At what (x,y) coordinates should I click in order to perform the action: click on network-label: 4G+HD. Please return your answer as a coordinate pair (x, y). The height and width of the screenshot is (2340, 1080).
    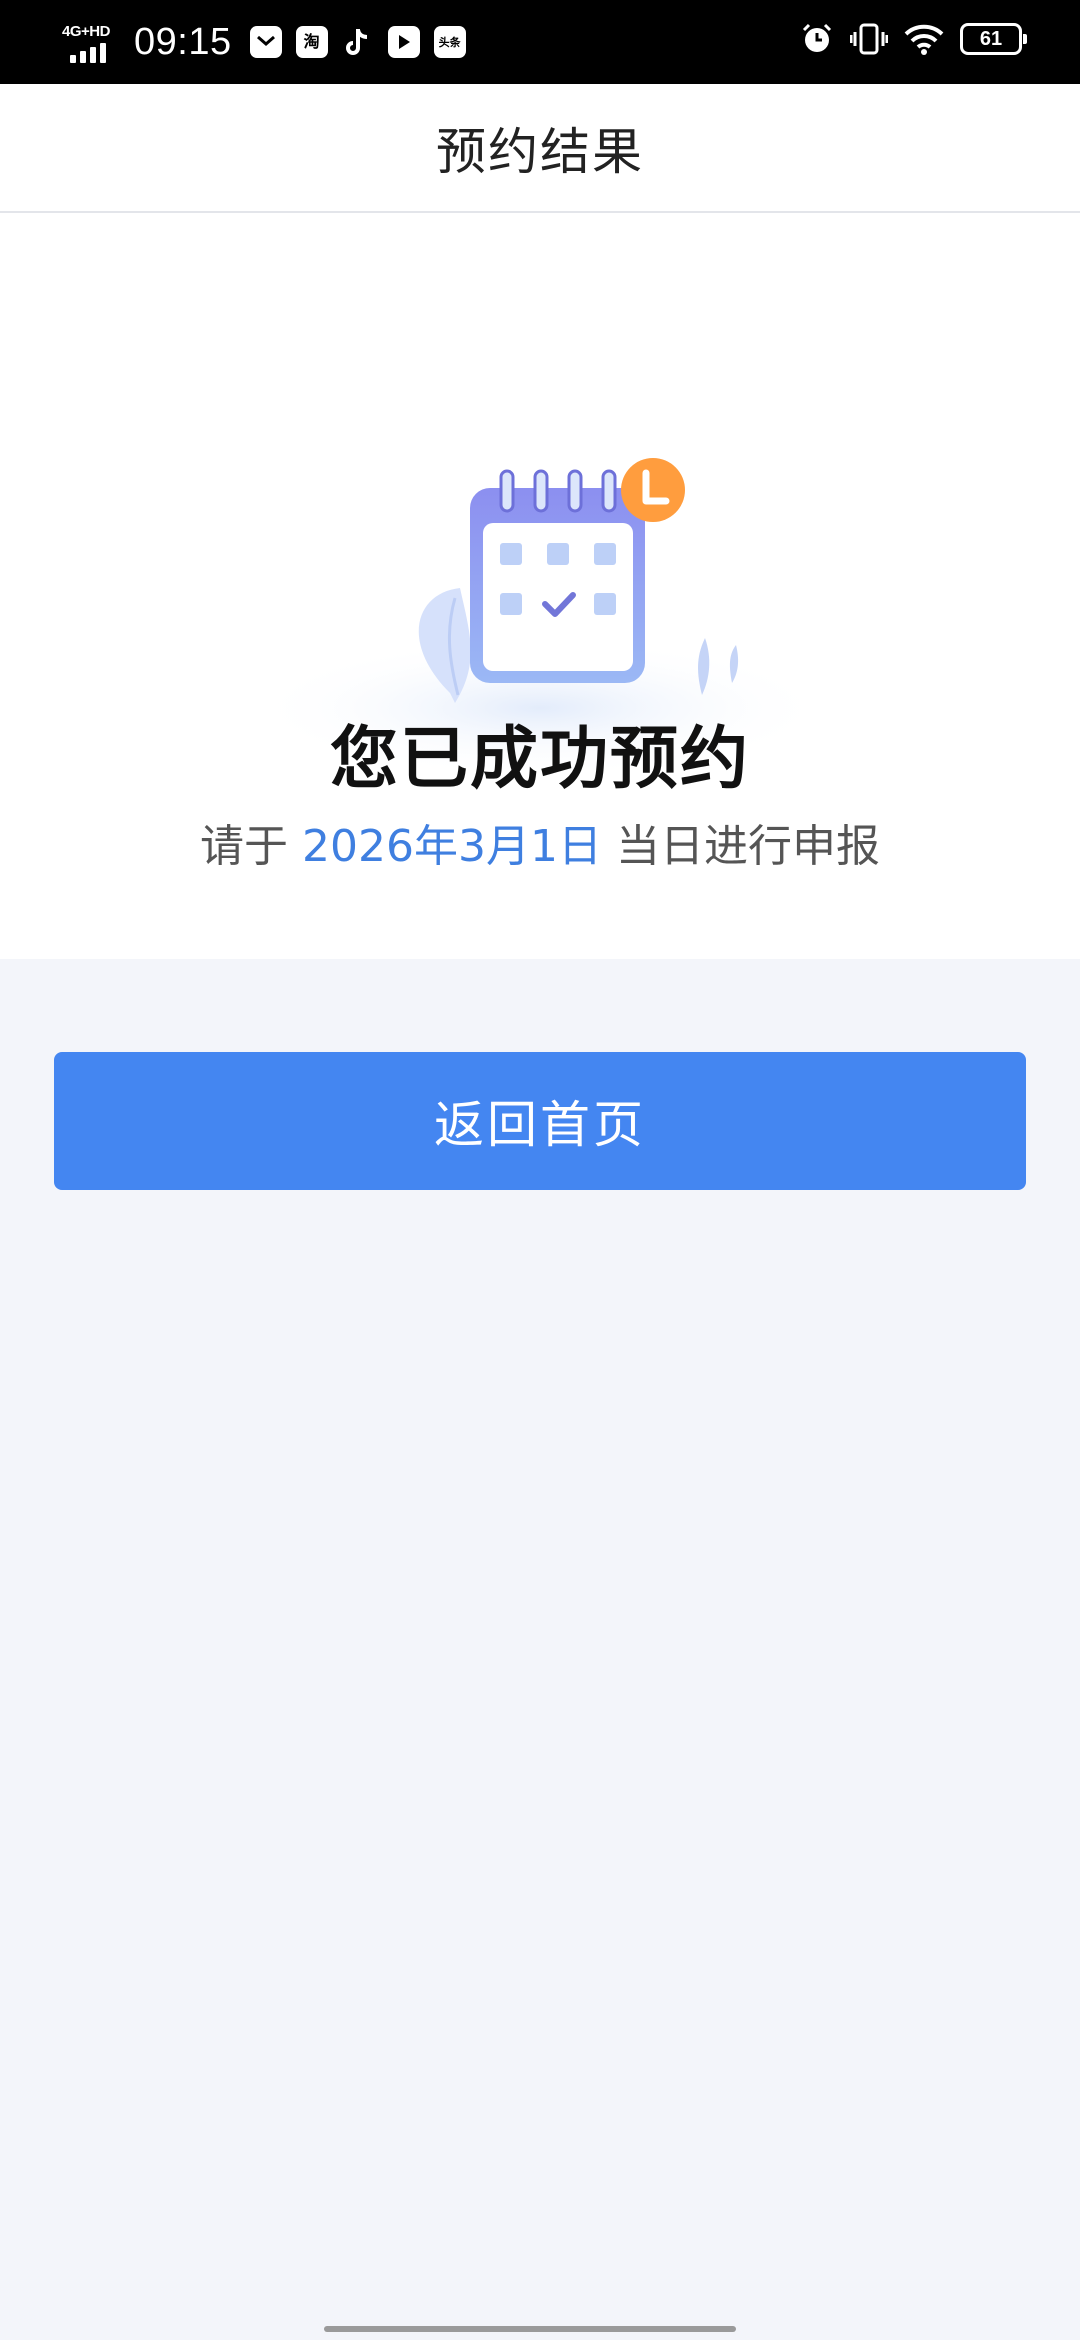
    Looking at the image, I should click on (86, 31).